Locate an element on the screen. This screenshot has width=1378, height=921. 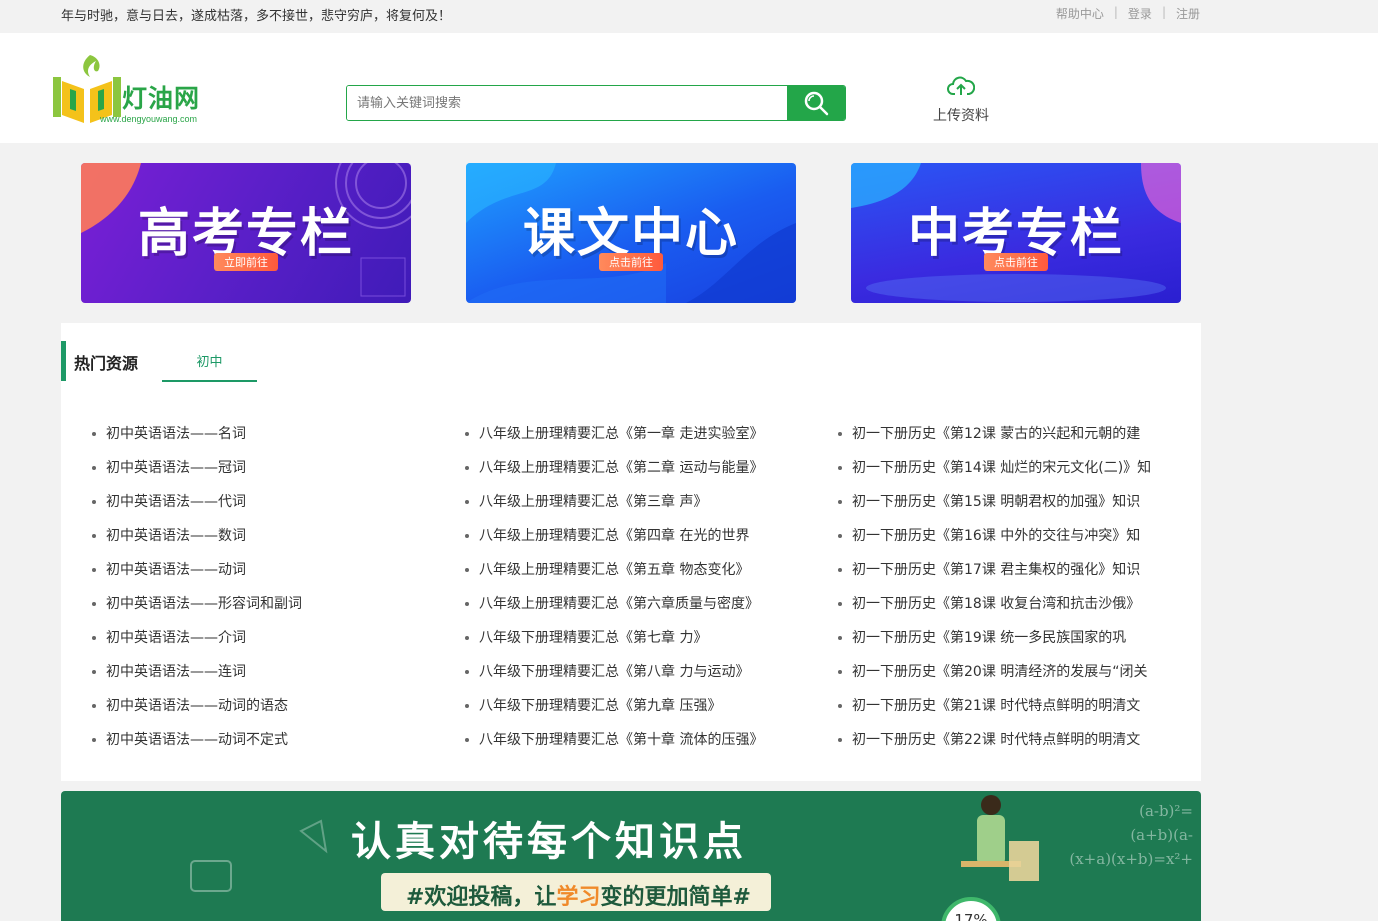
list-item: 八年级上册理精要汇总《第三章 声》 is located at coordinates (614, 508).